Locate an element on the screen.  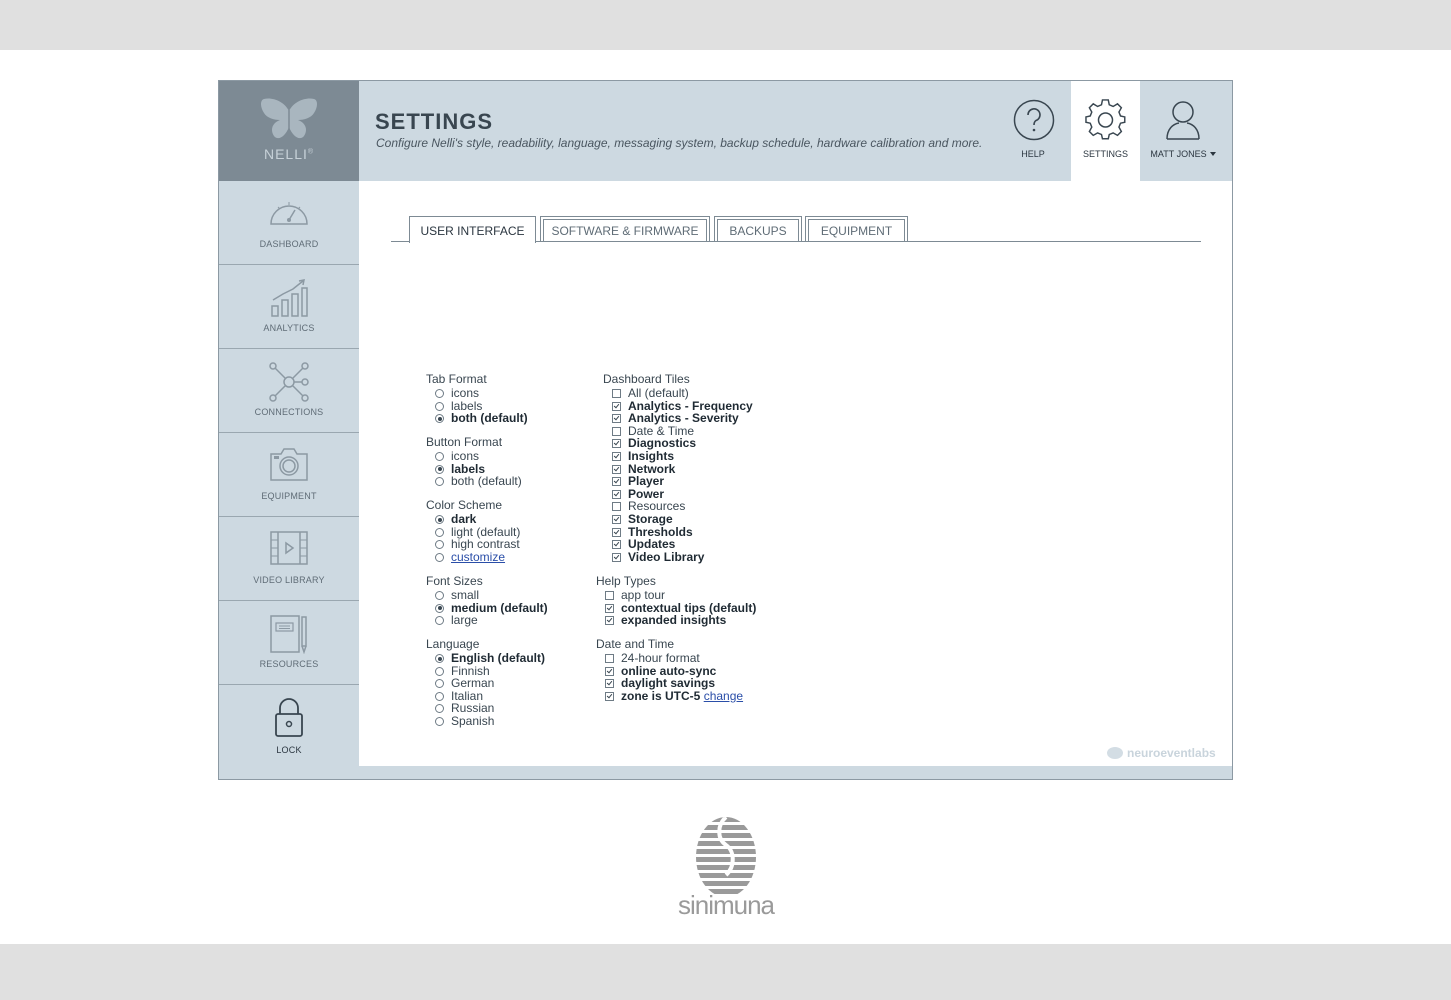
section-title: Font Sizes is located at coordinates (454, 581).